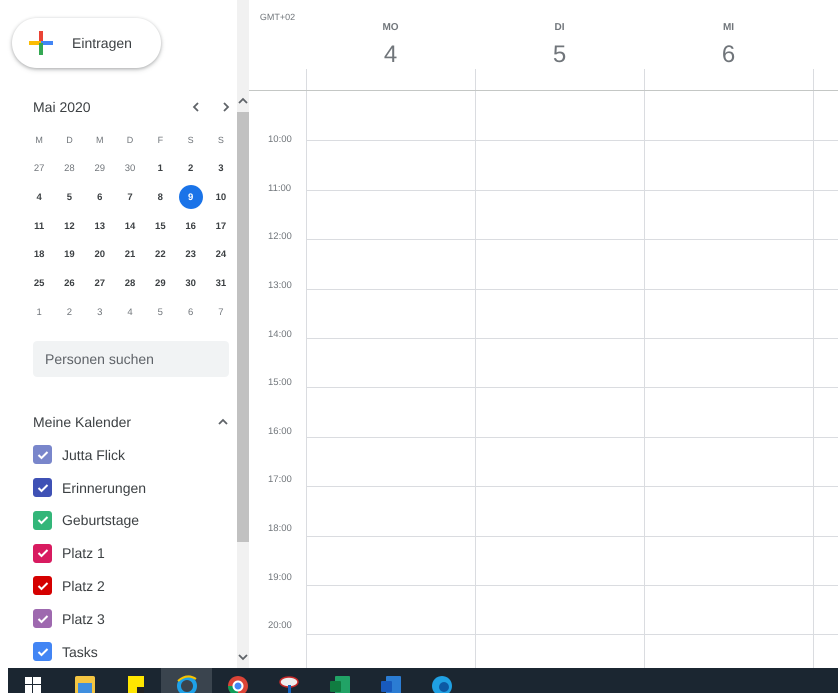  I want to click on hour-label: 12:00, so click(280, 237).